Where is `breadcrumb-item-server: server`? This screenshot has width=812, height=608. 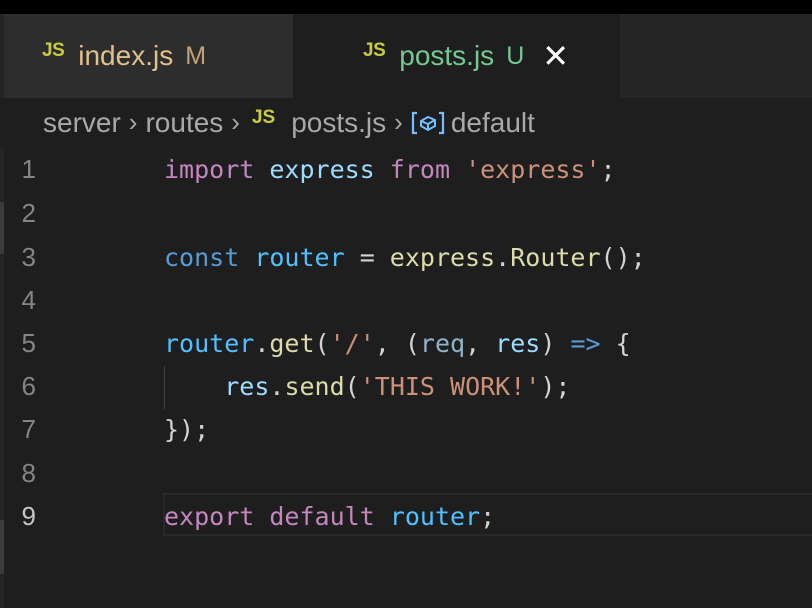
breadcrumb-item-server: server is located at coordinates (82, 123).